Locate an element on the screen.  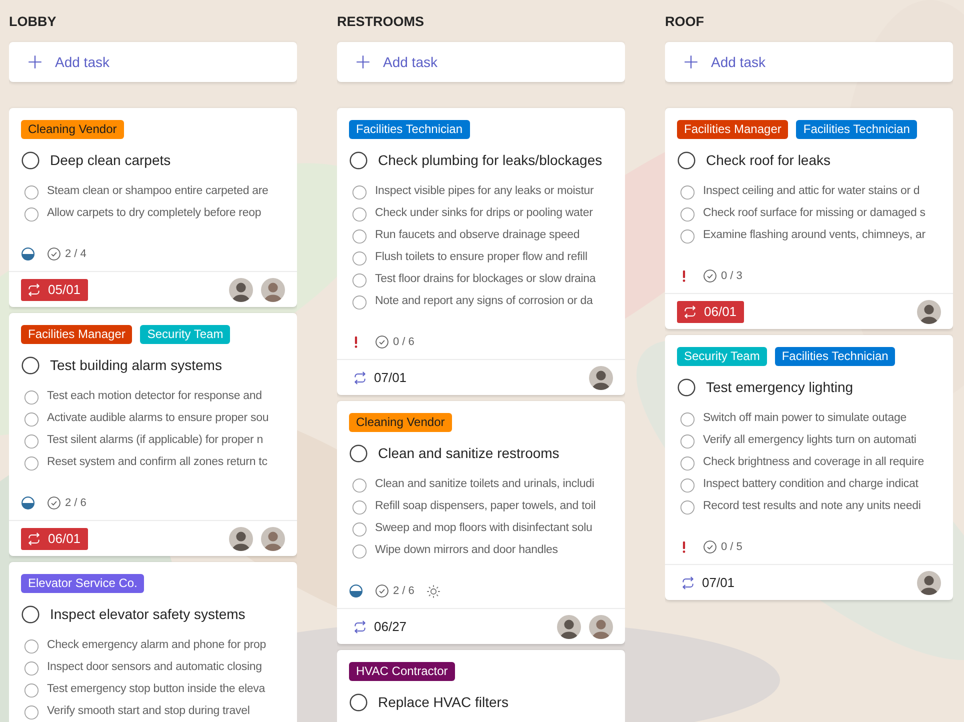
checklist-count: 0 / 6 is located at coordinates (403, 342).